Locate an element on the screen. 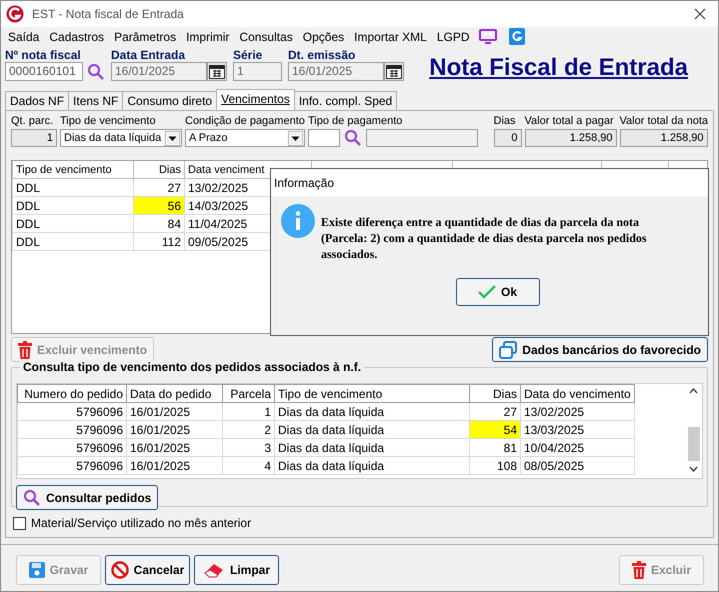 The width and height of the screenshot is (719, 592). table-cell: 81 is located at coordinates (495, 447).